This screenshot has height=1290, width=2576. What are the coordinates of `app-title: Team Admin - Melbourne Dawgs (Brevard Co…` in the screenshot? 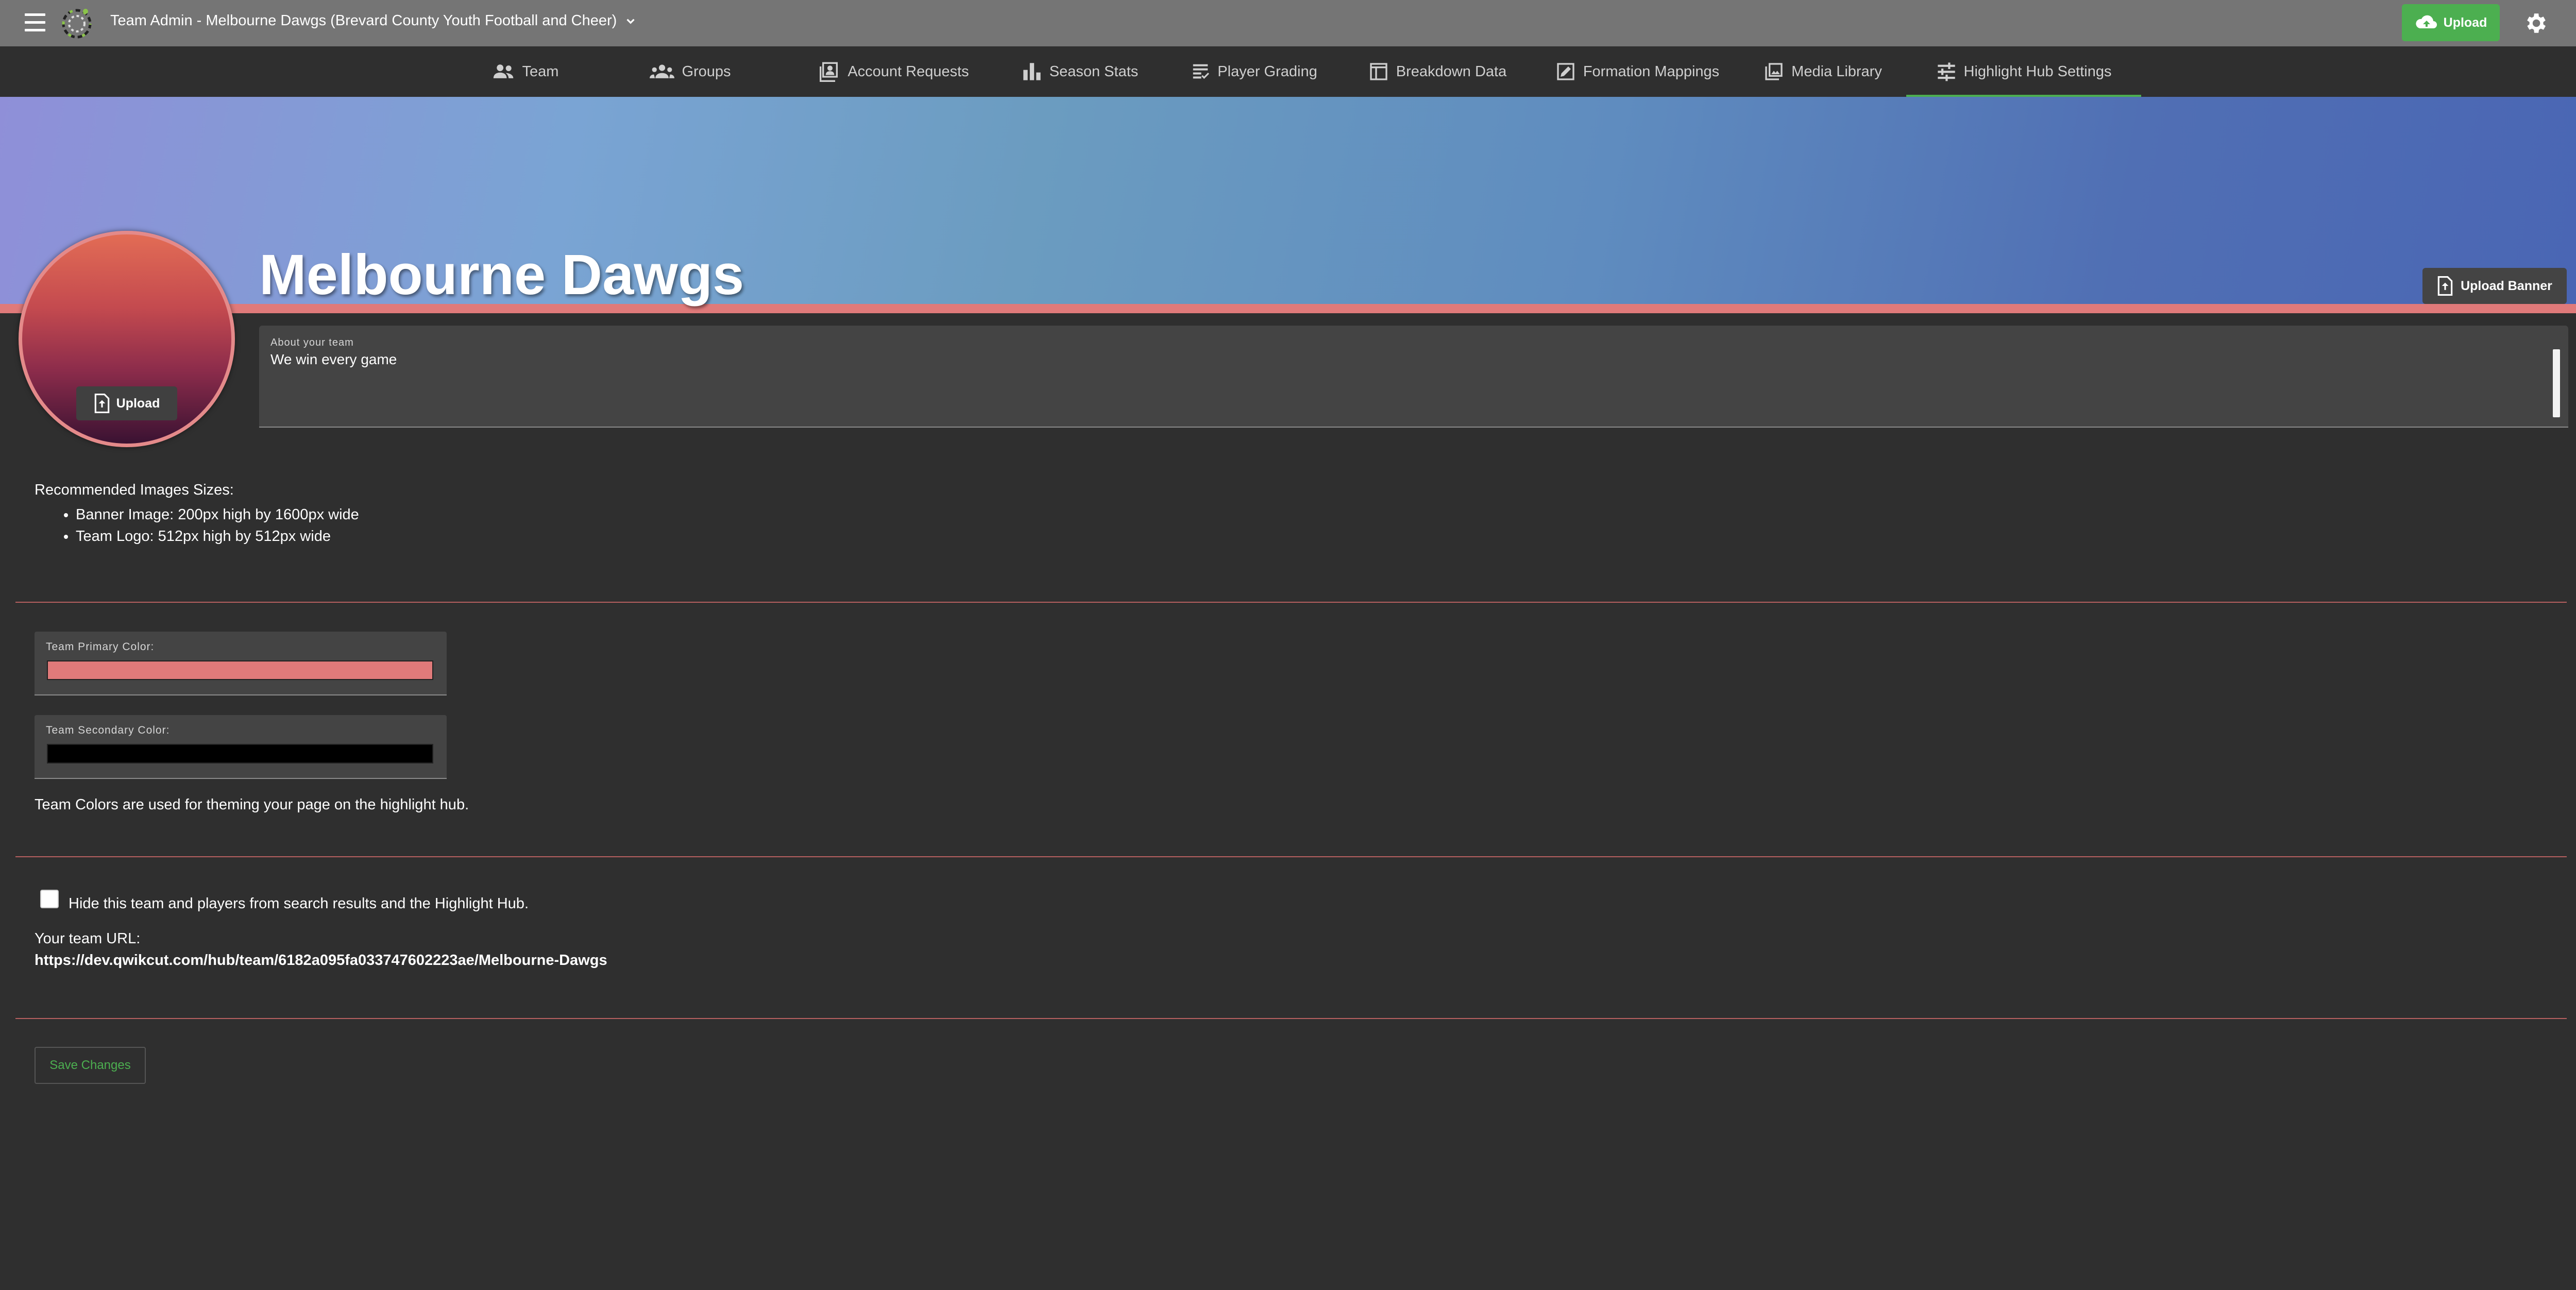 It's located at (363, 20).